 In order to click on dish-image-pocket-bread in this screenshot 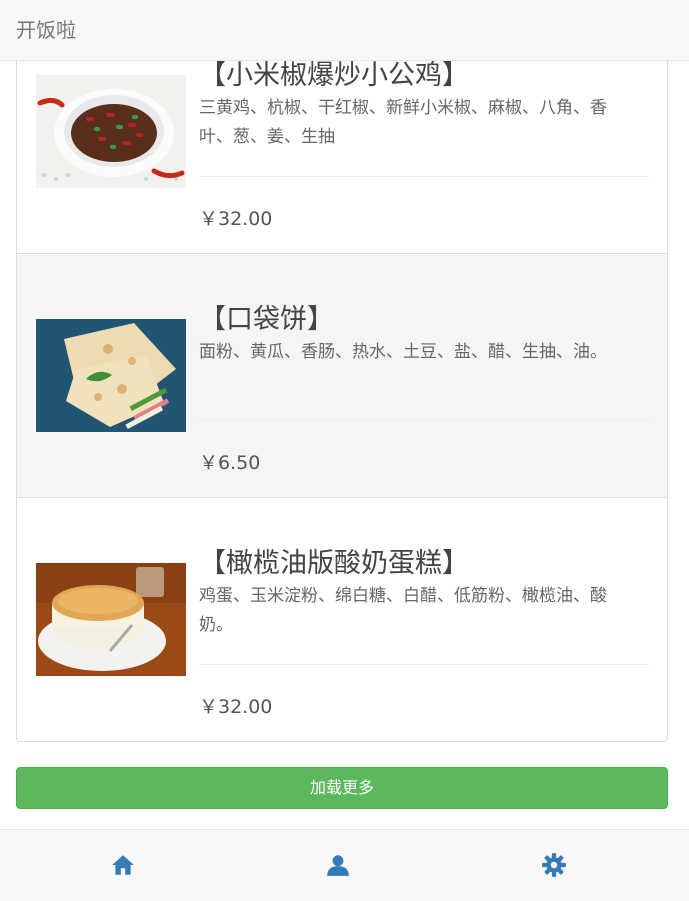, I will do `click(111, 375)`.